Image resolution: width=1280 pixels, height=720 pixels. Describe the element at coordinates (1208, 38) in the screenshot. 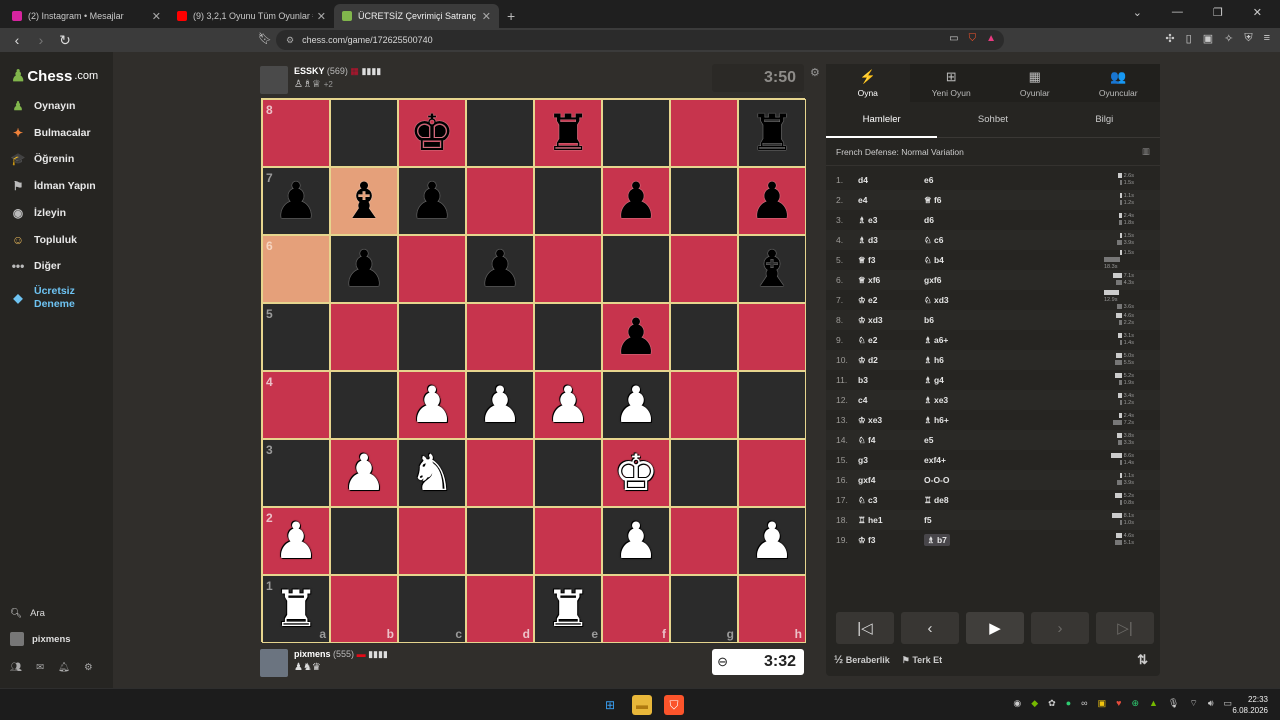

I see `wallet-icon: ▣` at that location.